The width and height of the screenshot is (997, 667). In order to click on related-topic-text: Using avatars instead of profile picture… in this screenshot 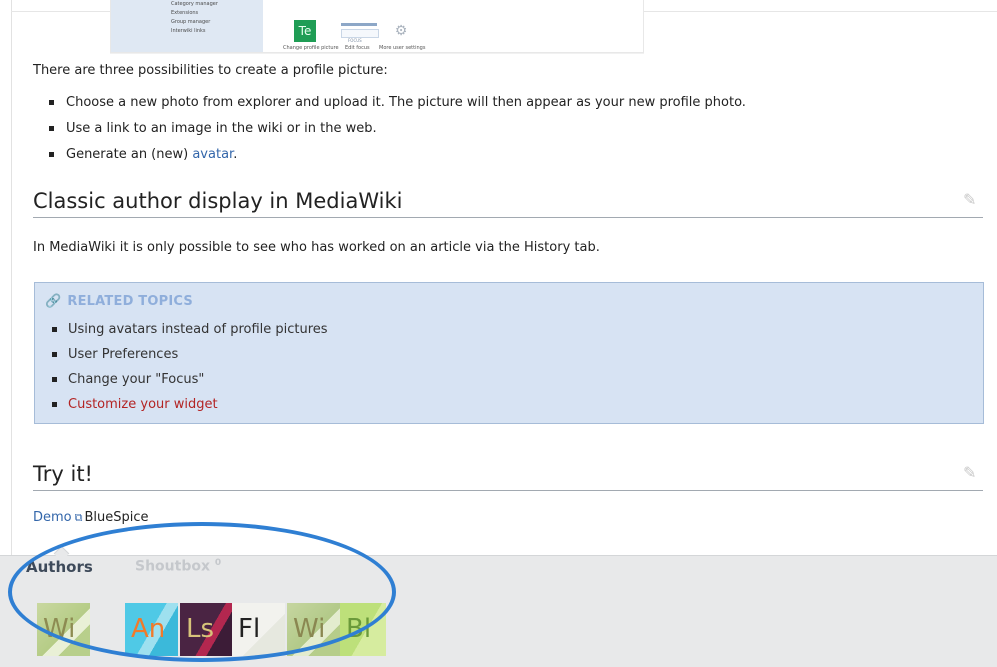, I will do `click(198, 329)`.